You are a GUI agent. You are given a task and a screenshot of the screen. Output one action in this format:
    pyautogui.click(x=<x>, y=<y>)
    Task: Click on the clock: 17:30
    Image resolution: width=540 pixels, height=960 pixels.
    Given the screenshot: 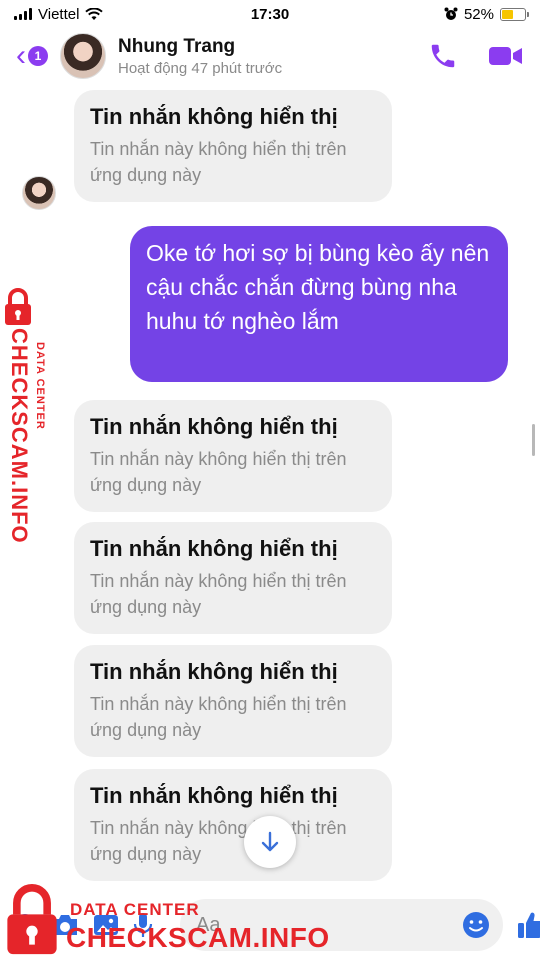 What is the action you would take?
    pyautogui.click(x=270, y=14)
    